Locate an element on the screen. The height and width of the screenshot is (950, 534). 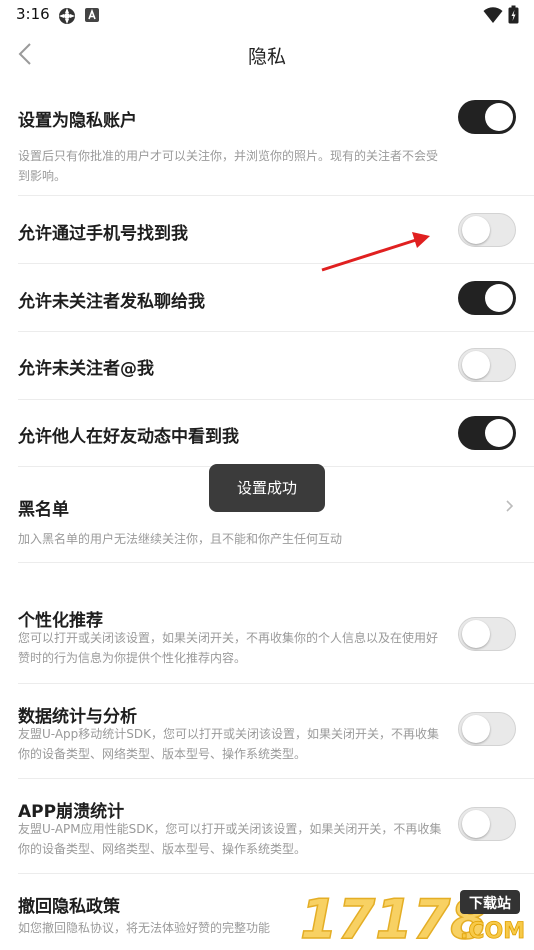
friend-feed-toggle is located at coordinates (487, 433).